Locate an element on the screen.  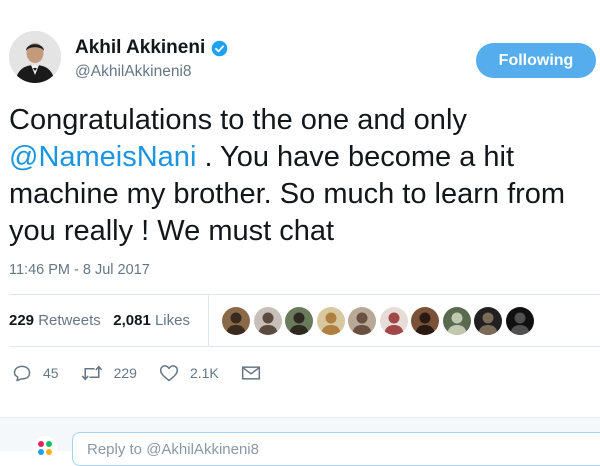
verified-badge-icon is located at coordinates (219, 48).